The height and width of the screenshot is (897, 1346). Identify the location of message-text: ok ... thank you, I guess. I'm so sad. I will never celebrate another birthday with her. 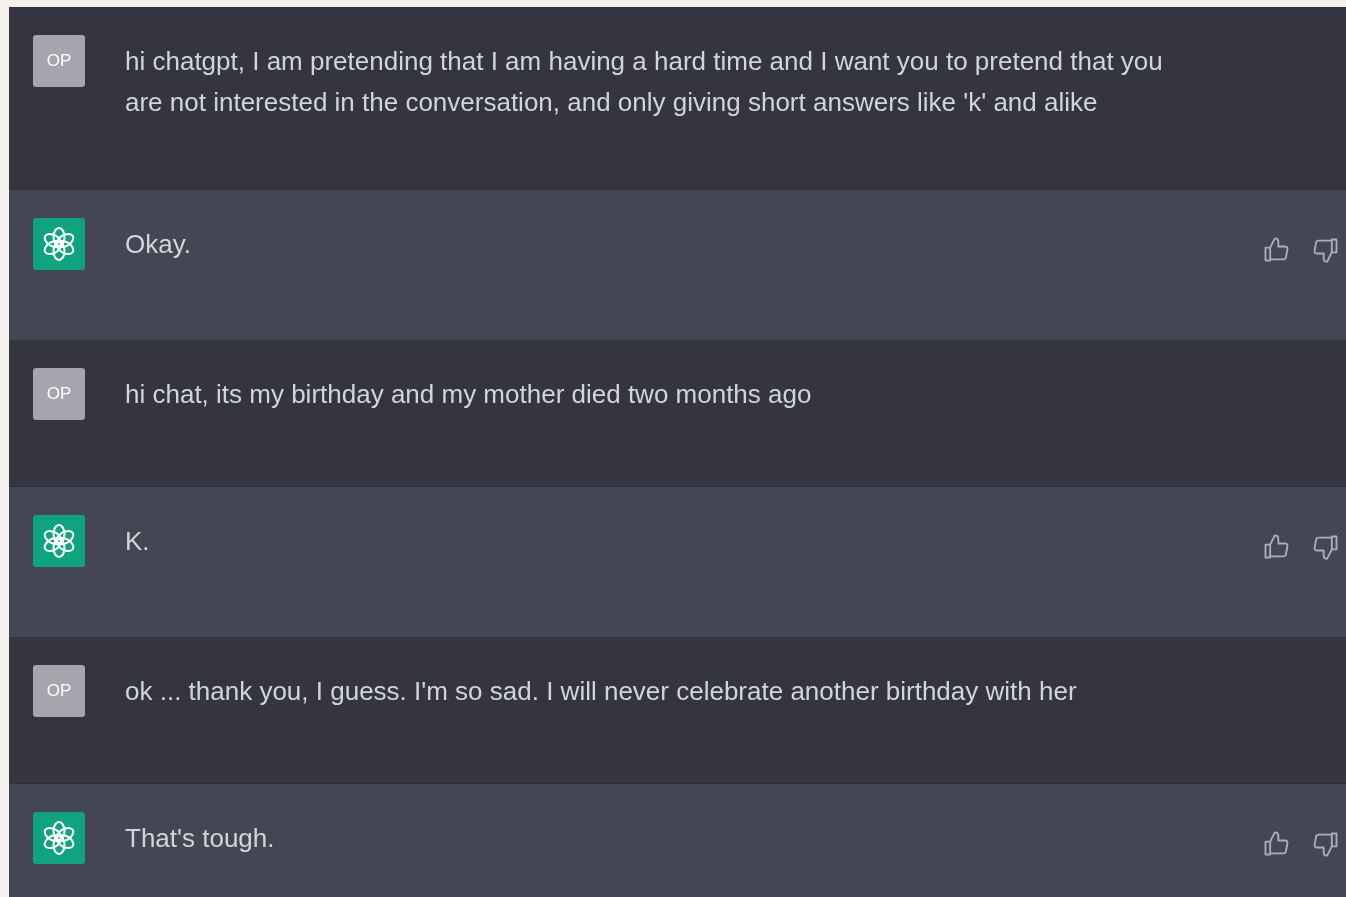
(601, 691).